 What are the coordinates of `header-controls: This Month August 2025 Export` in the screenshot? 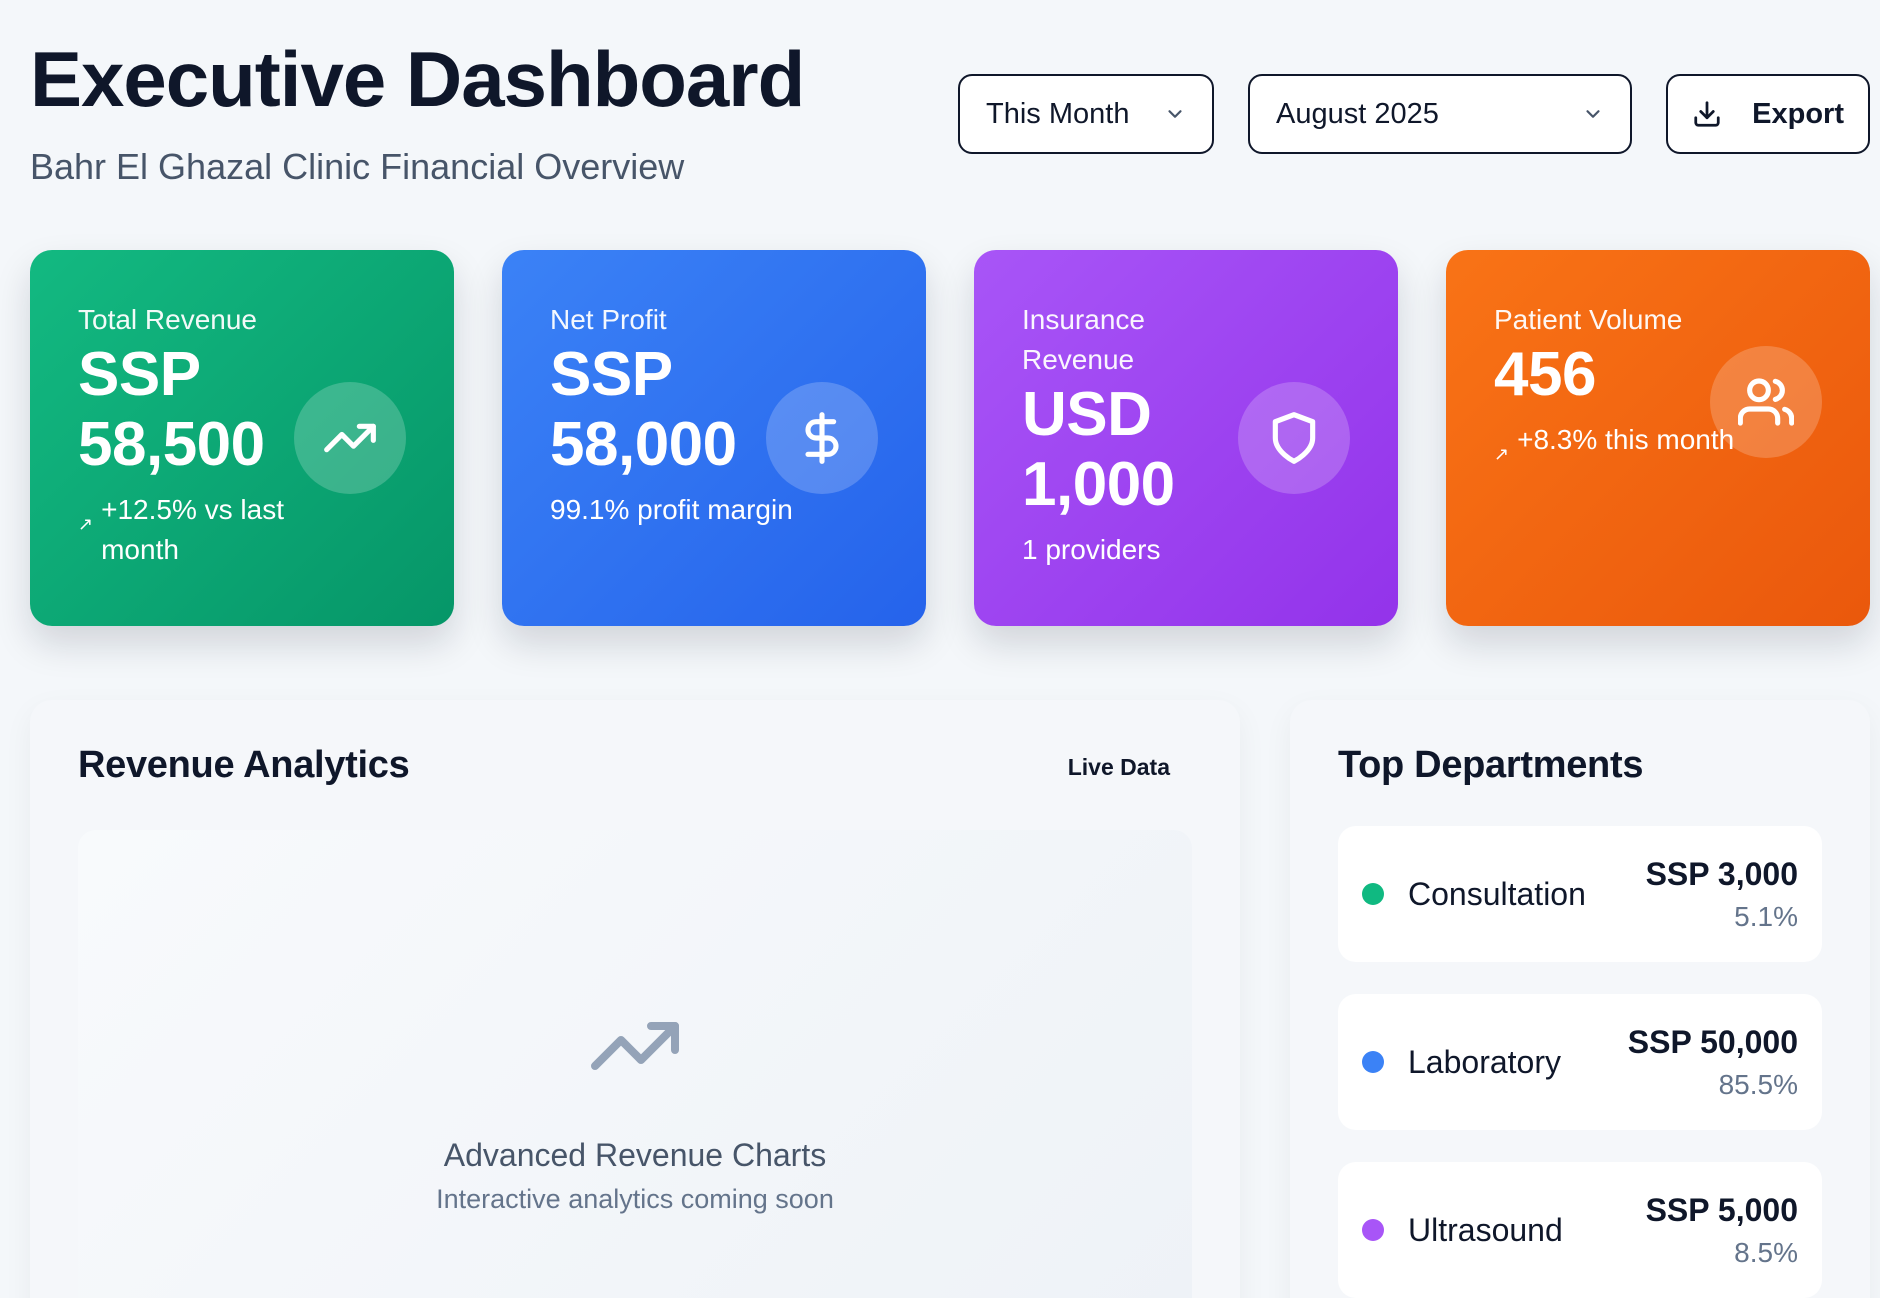 It's located at (1414, 114).